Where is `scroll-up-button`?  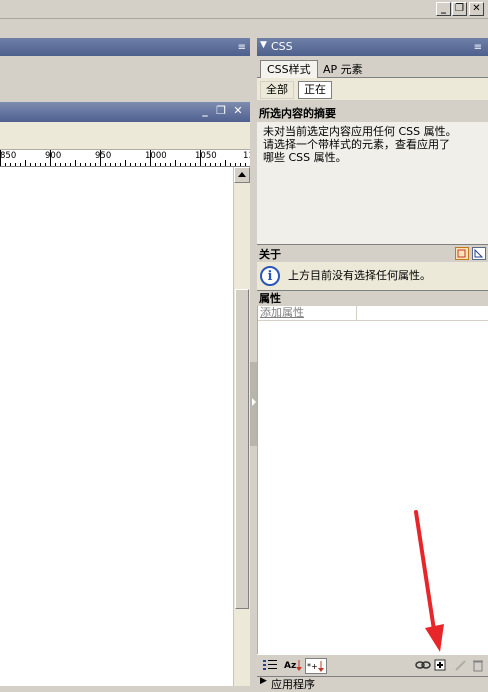 scroll-up-button is located at coordinates (242, 175).